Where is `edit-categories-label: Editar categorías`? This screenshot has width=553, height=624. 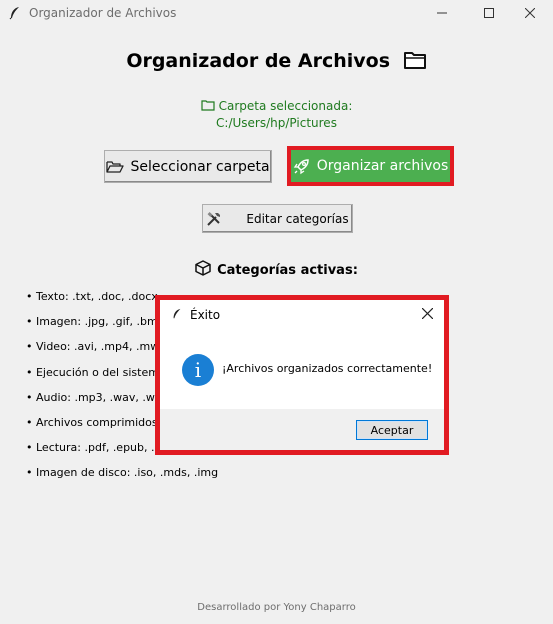
edit-categories-label: Editar categorías is located at coordinates (297, 218).